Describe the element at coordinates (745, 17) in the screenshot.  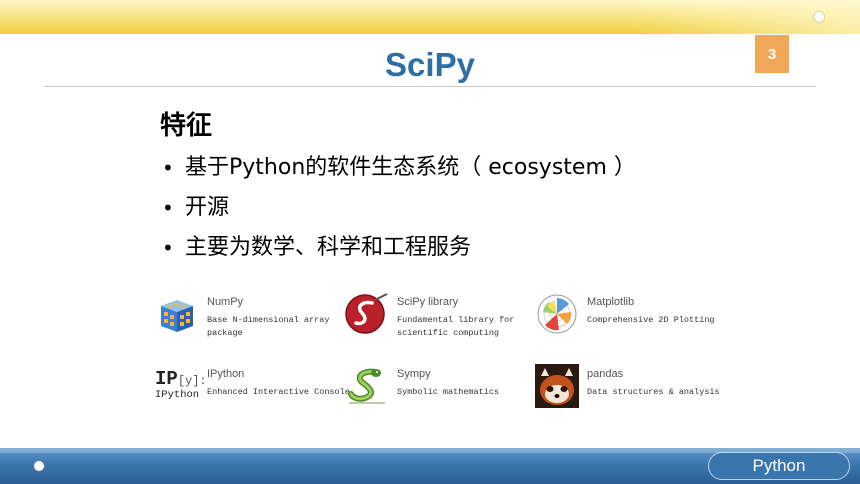
I see `top-banner-highlight` at that location.